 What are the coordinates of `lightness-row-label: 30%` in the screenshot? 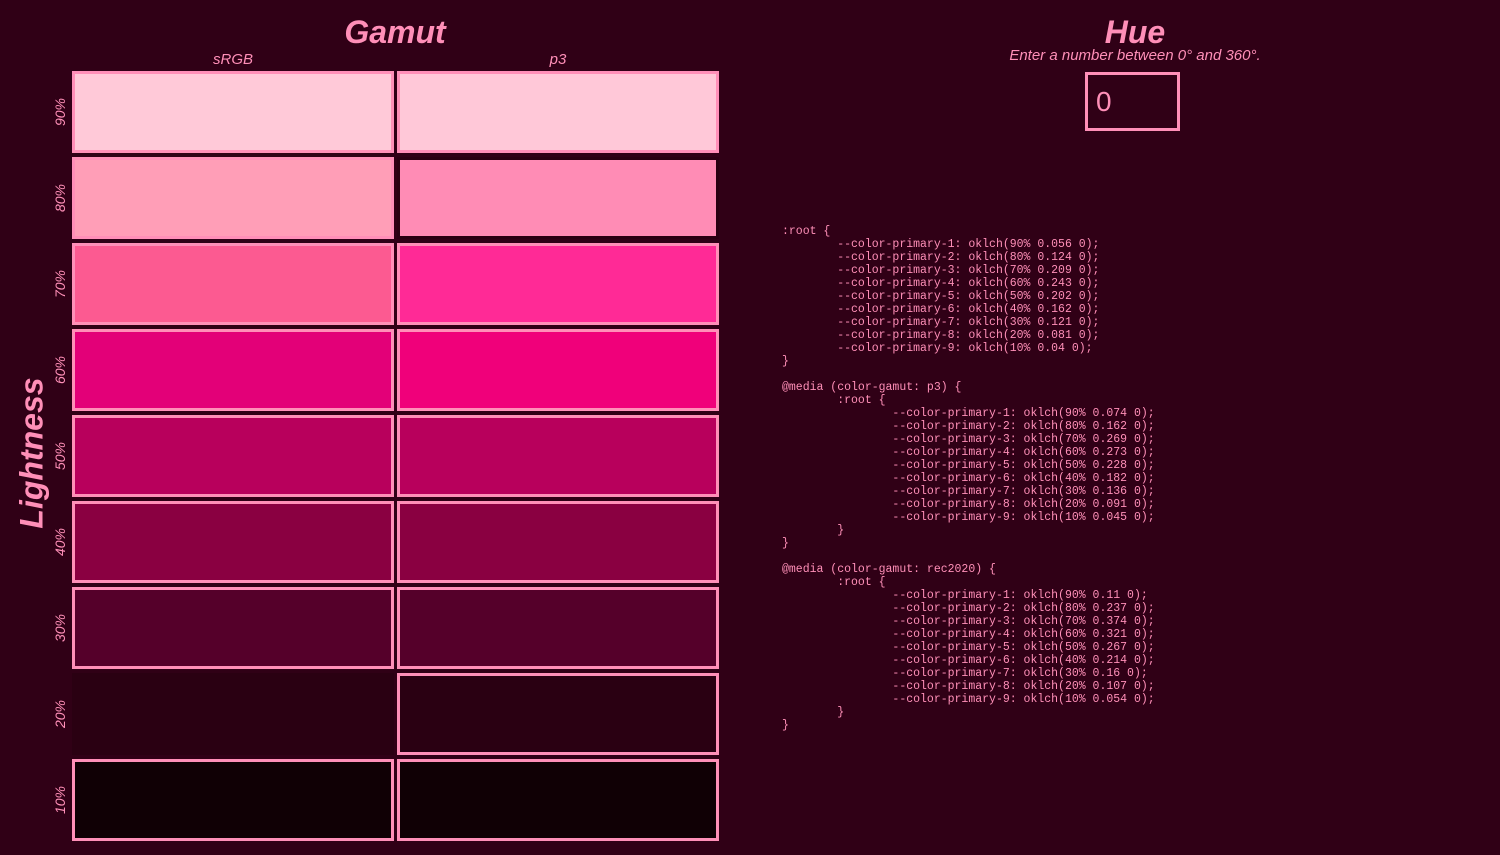 It's located at (60, 628).